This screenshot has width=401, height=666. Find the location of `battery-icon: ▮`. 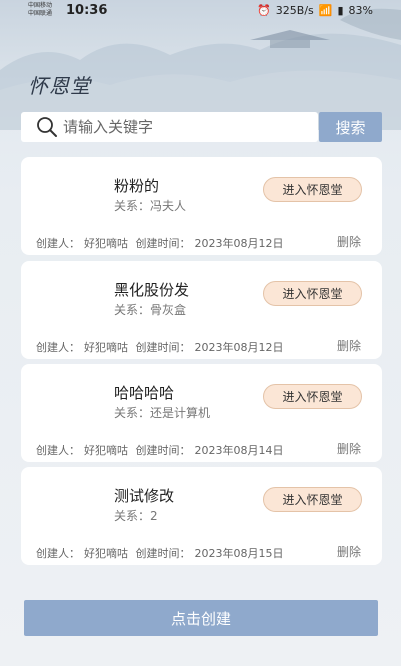

battery-icon: ▮ is located at coordinates (340, 10).